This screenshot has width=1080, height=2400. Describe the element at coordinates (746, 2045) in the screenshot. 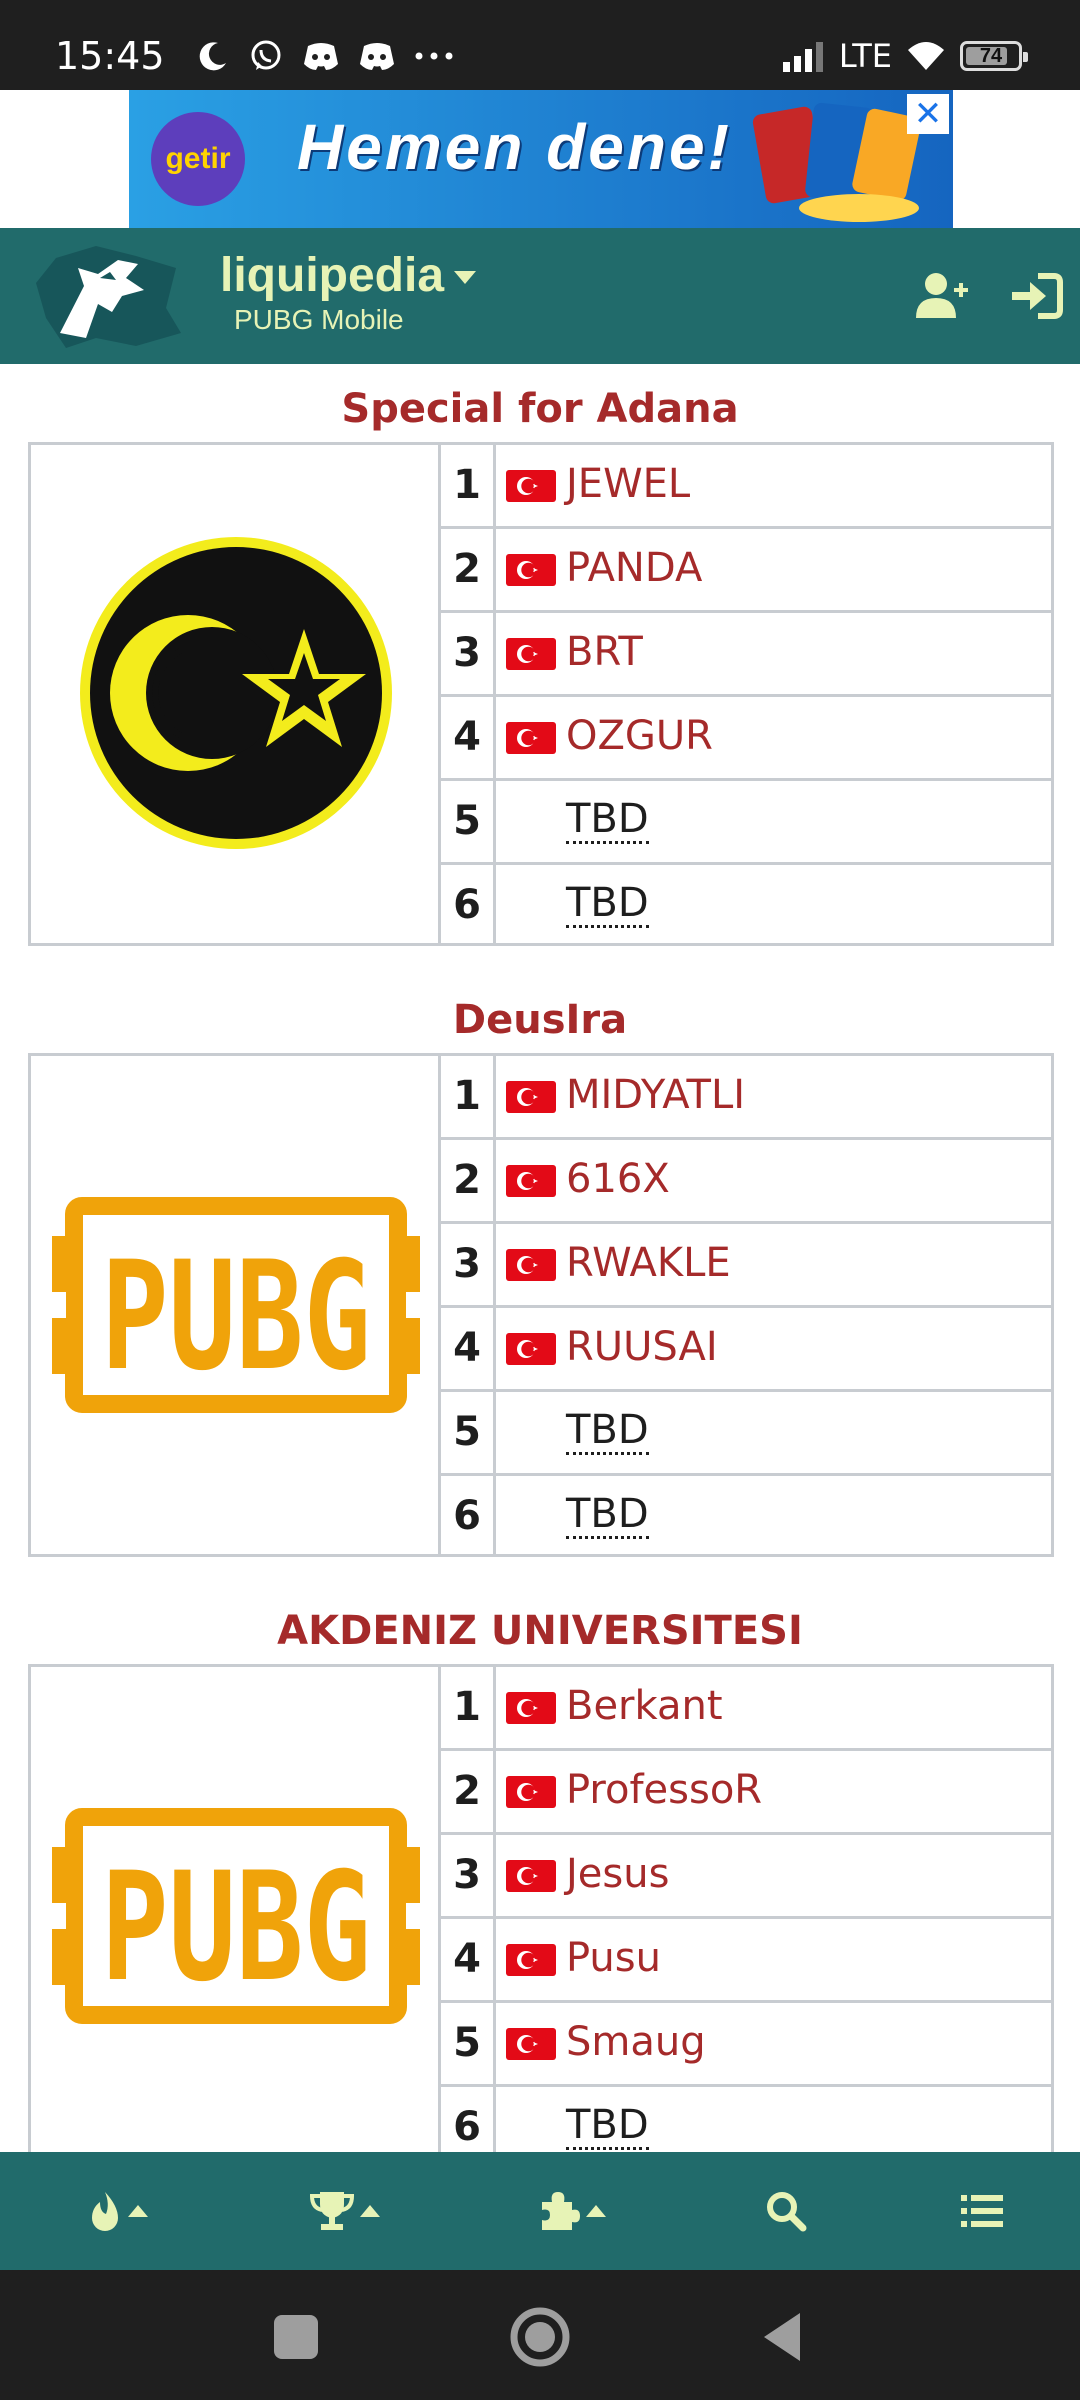

I see `table-row: 5 Smaug` at that location.